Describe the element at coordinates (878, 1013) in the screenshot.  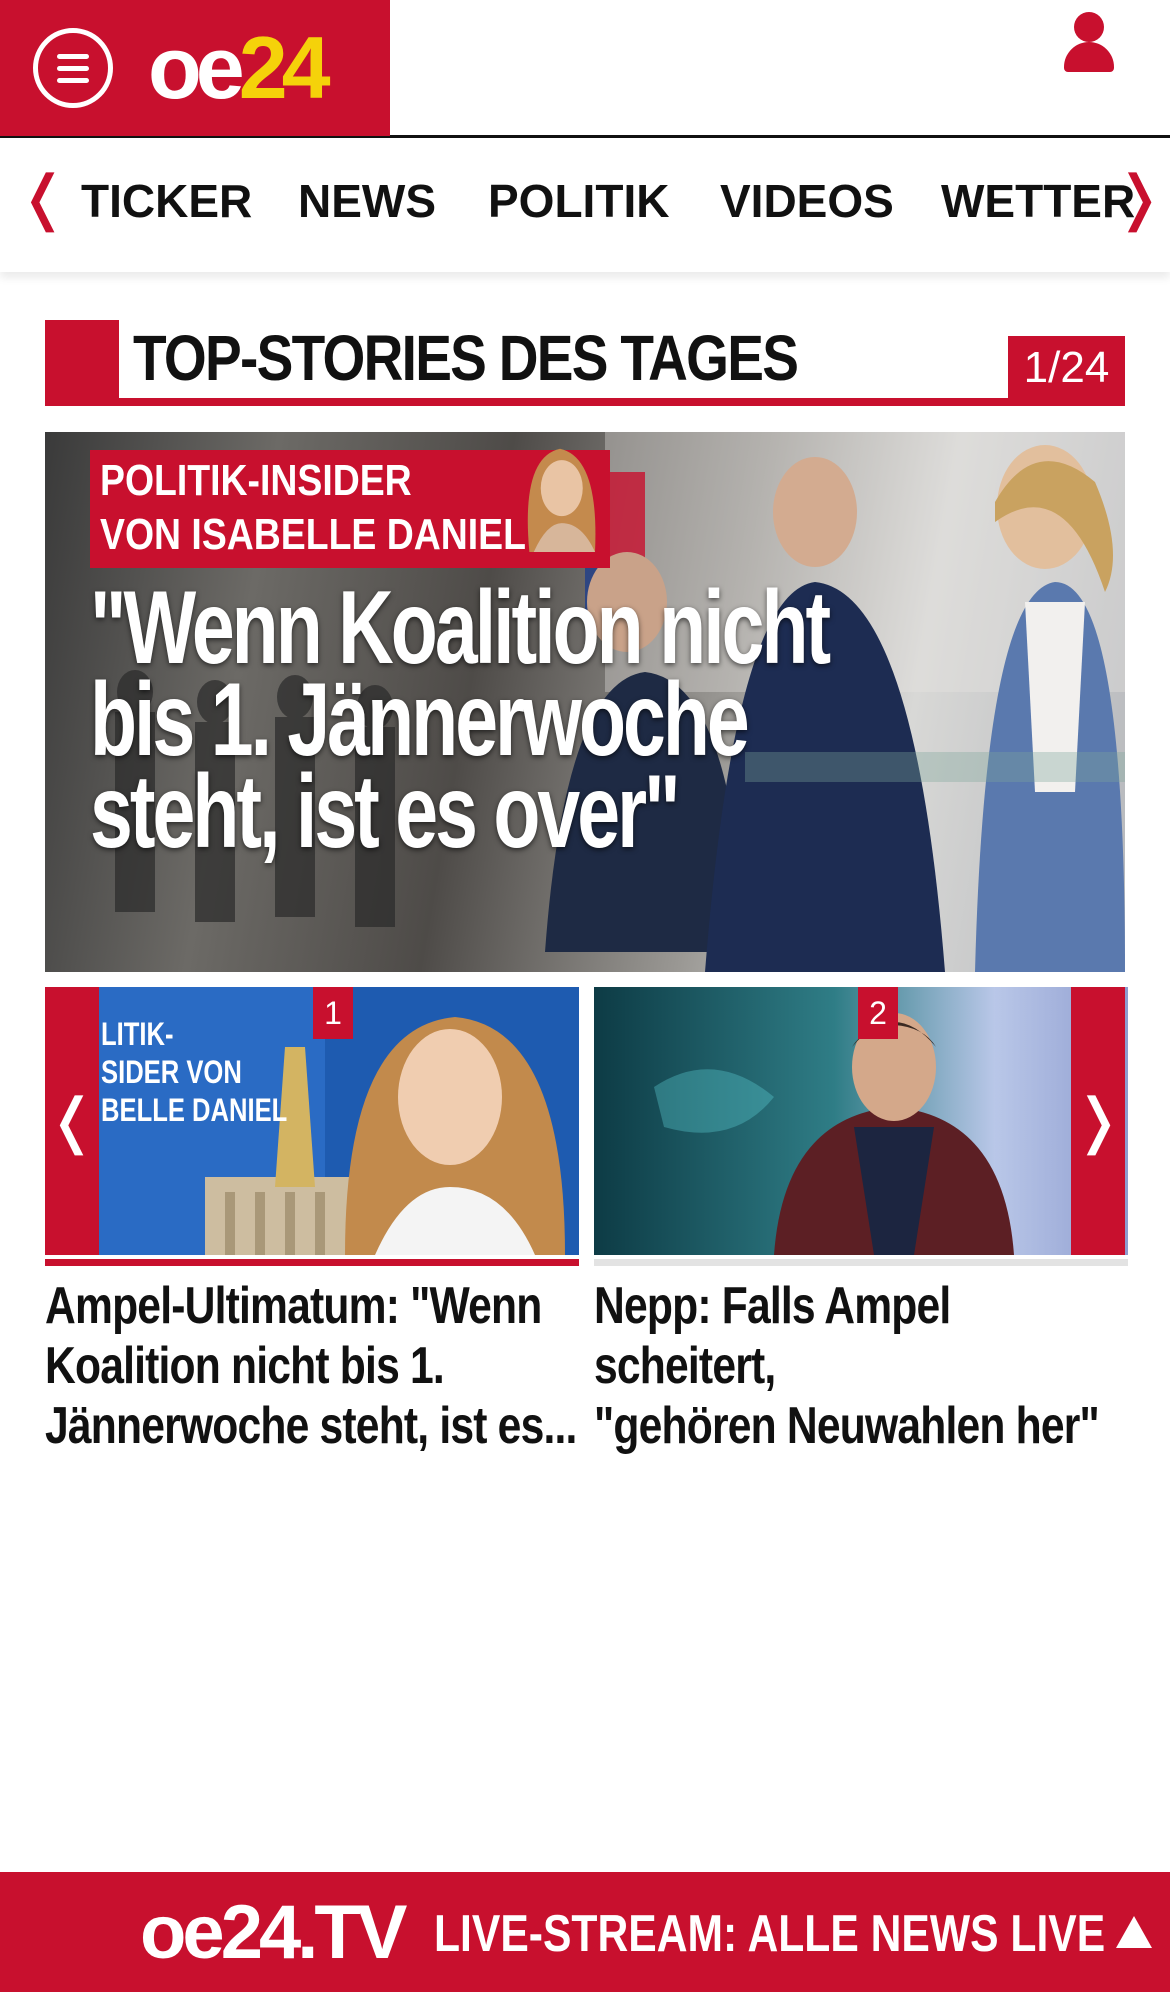
I see `story-number-badge: 2` at that location.